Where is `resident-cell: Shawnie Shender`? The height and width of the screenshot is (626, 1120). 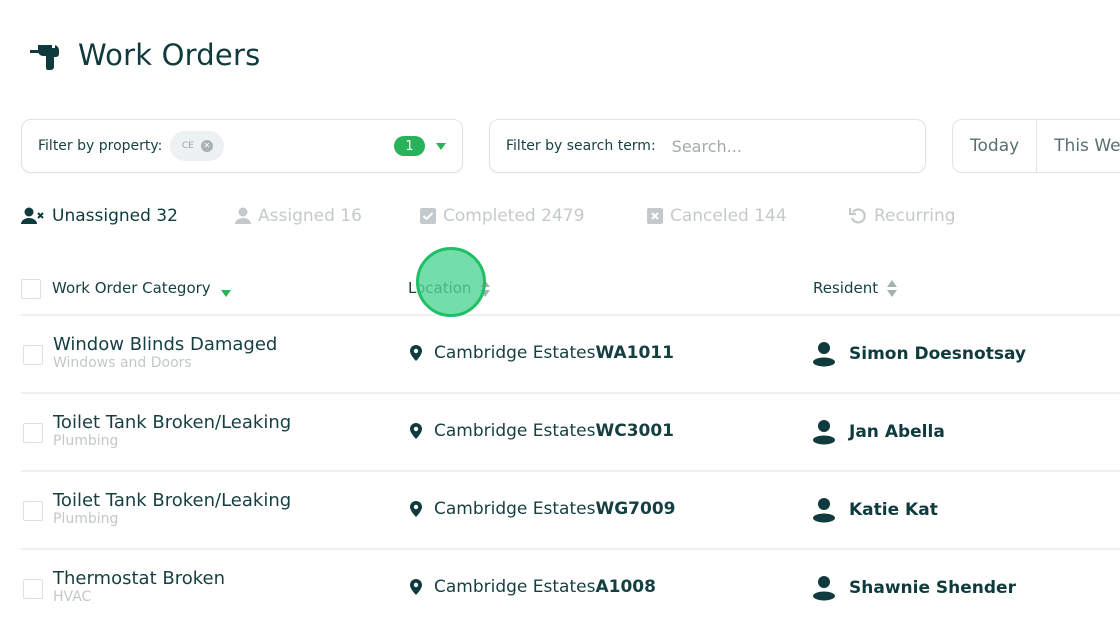
resident-cell: Shawnie Shender is located at coordinates (914, 588).